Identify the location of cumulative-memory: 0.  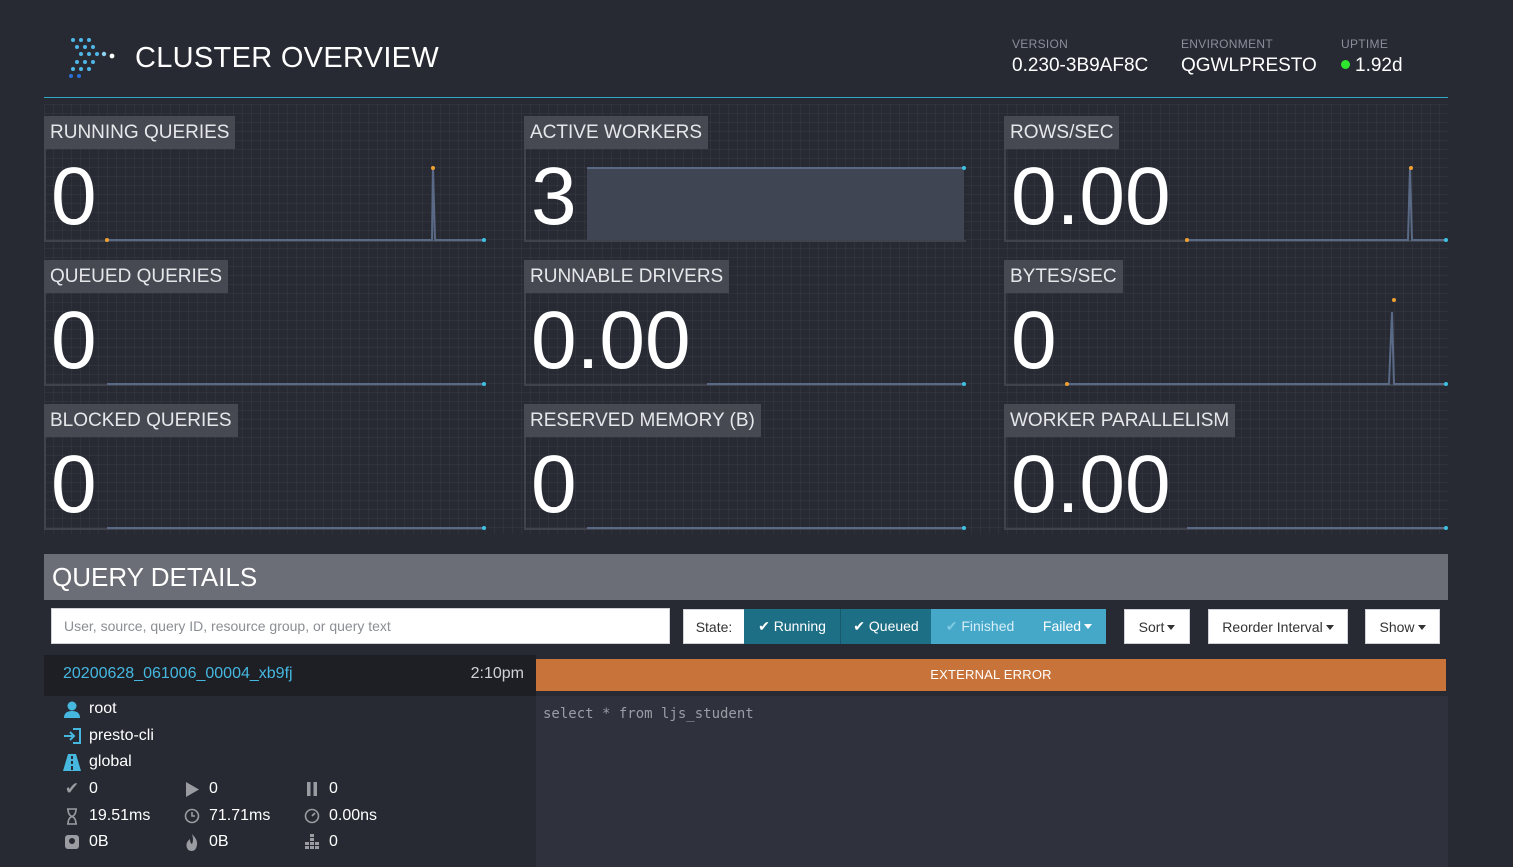
(320, 842).